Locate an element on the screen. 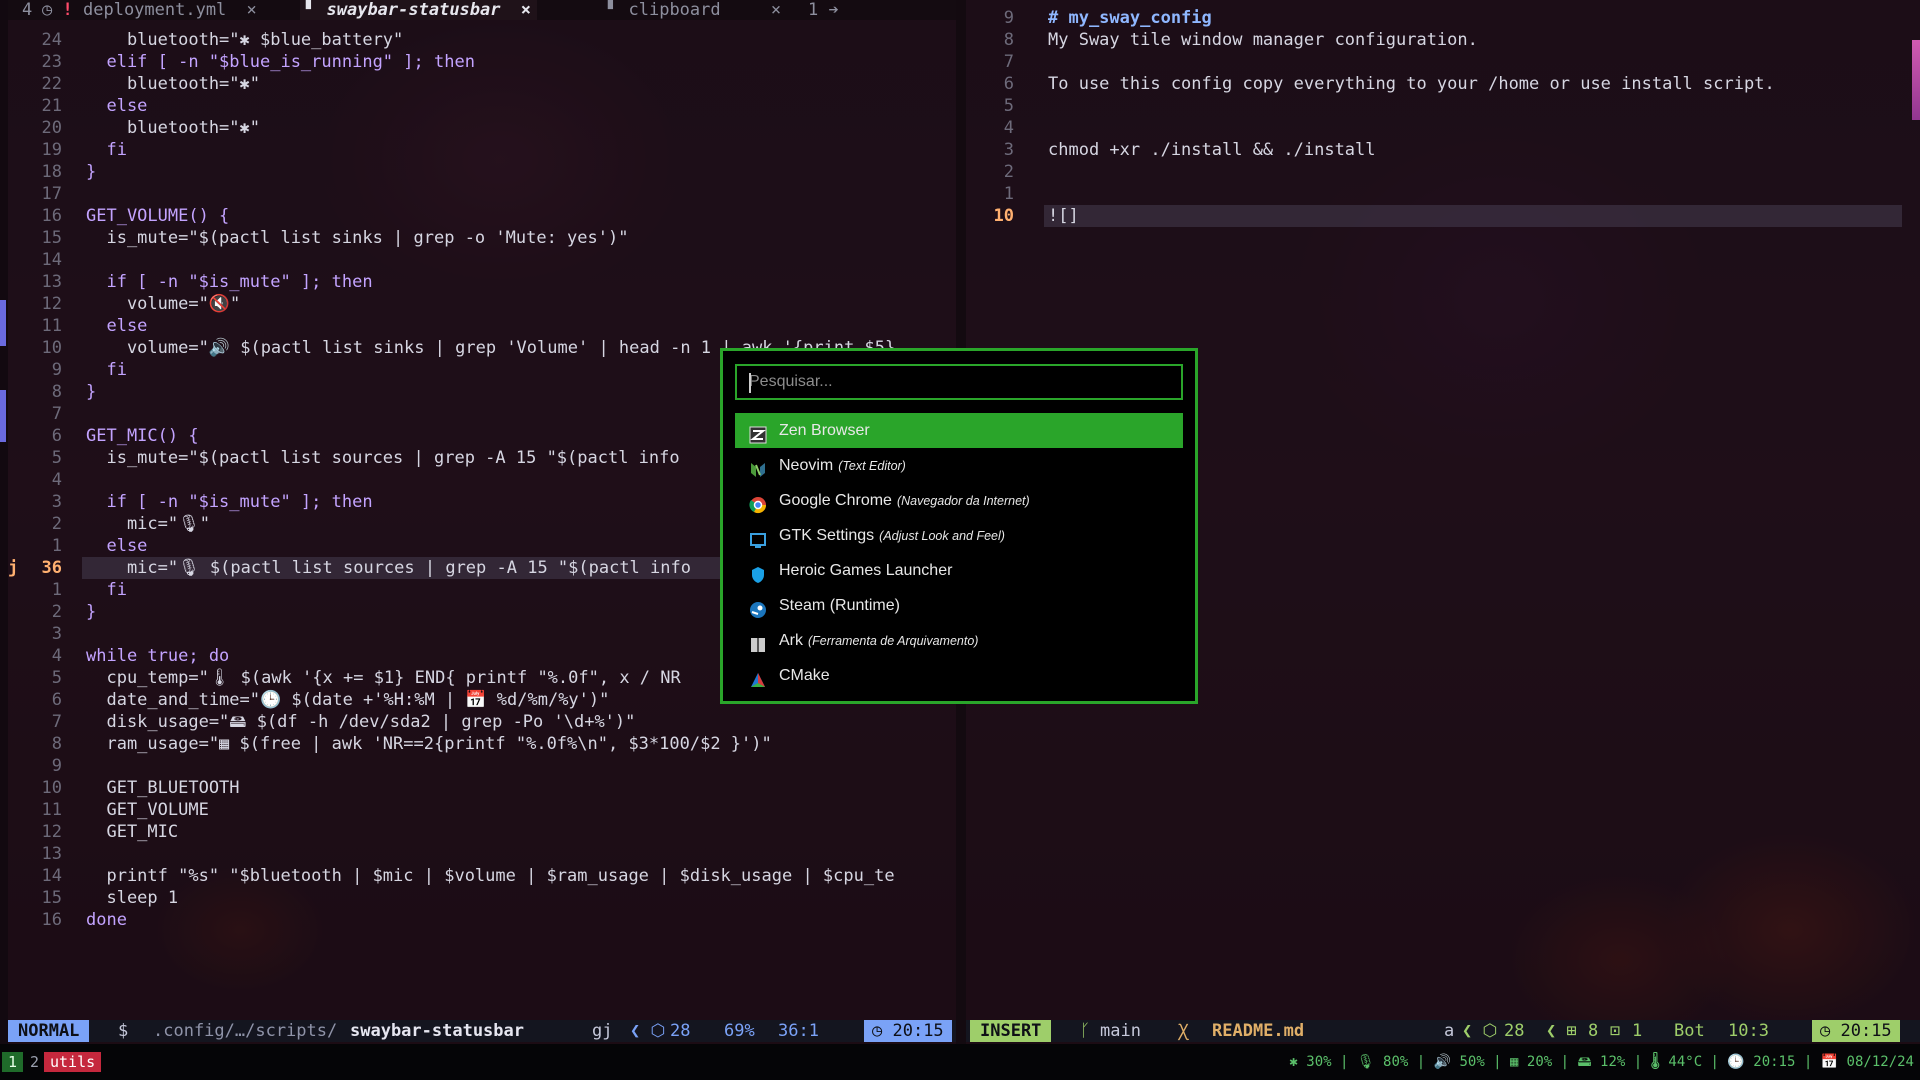 This screenshot has width=1920, height=1080. code-line: 19 fi is located at coordinates (482, 150).